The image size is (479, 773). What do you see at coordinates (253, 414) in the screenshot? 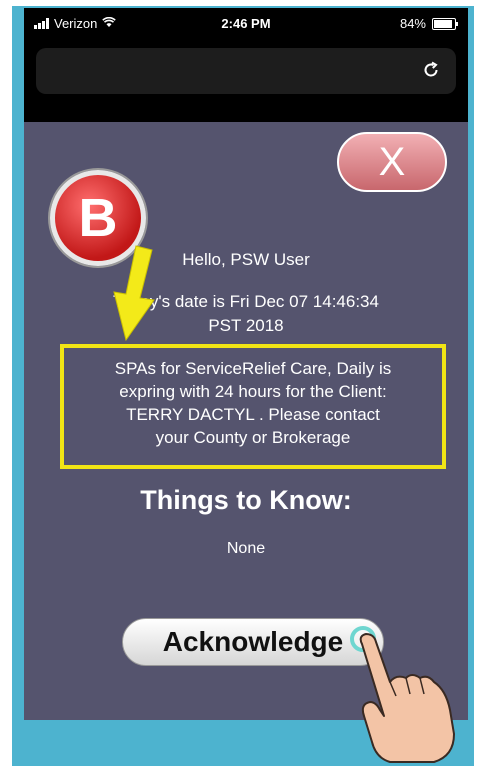
I see `alert-line: TERRY DACTYL . Please contact` at bounding box center [253, 414].